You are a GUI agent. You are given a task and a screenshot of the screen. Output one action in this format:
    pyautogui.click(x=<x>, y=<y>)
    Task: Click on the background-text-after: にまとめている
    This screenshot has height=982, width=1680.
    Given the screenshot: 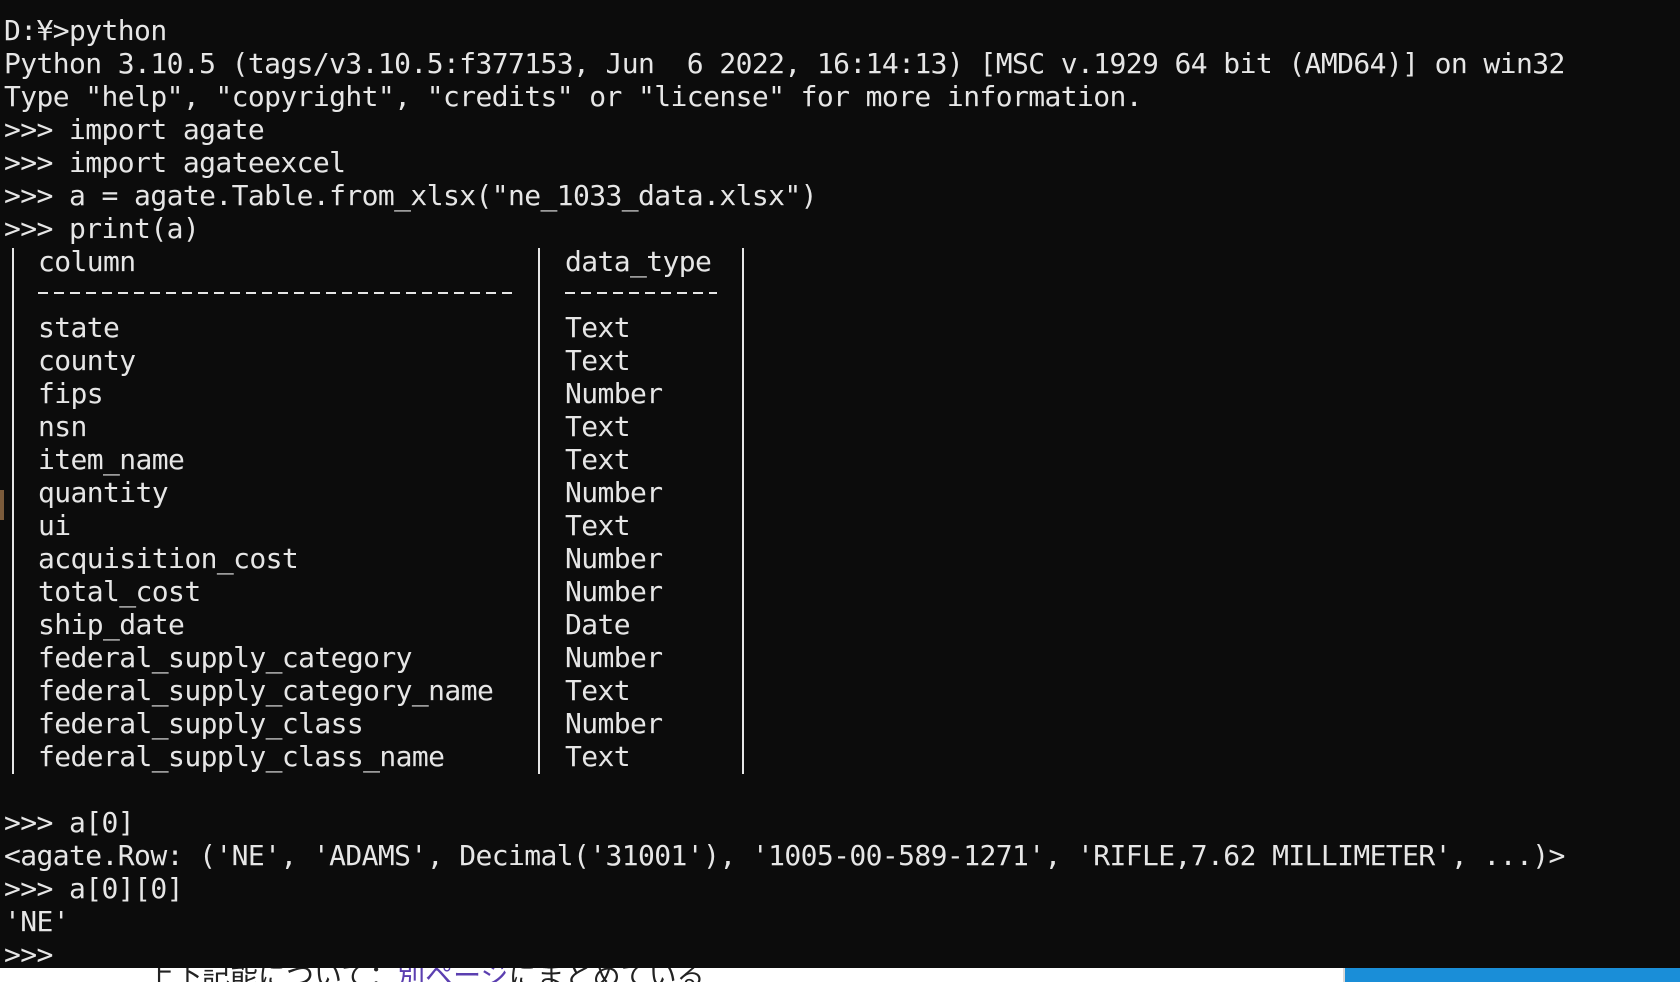 What is the action you would take?
    pyautogui.click(x=607, y=975)
    